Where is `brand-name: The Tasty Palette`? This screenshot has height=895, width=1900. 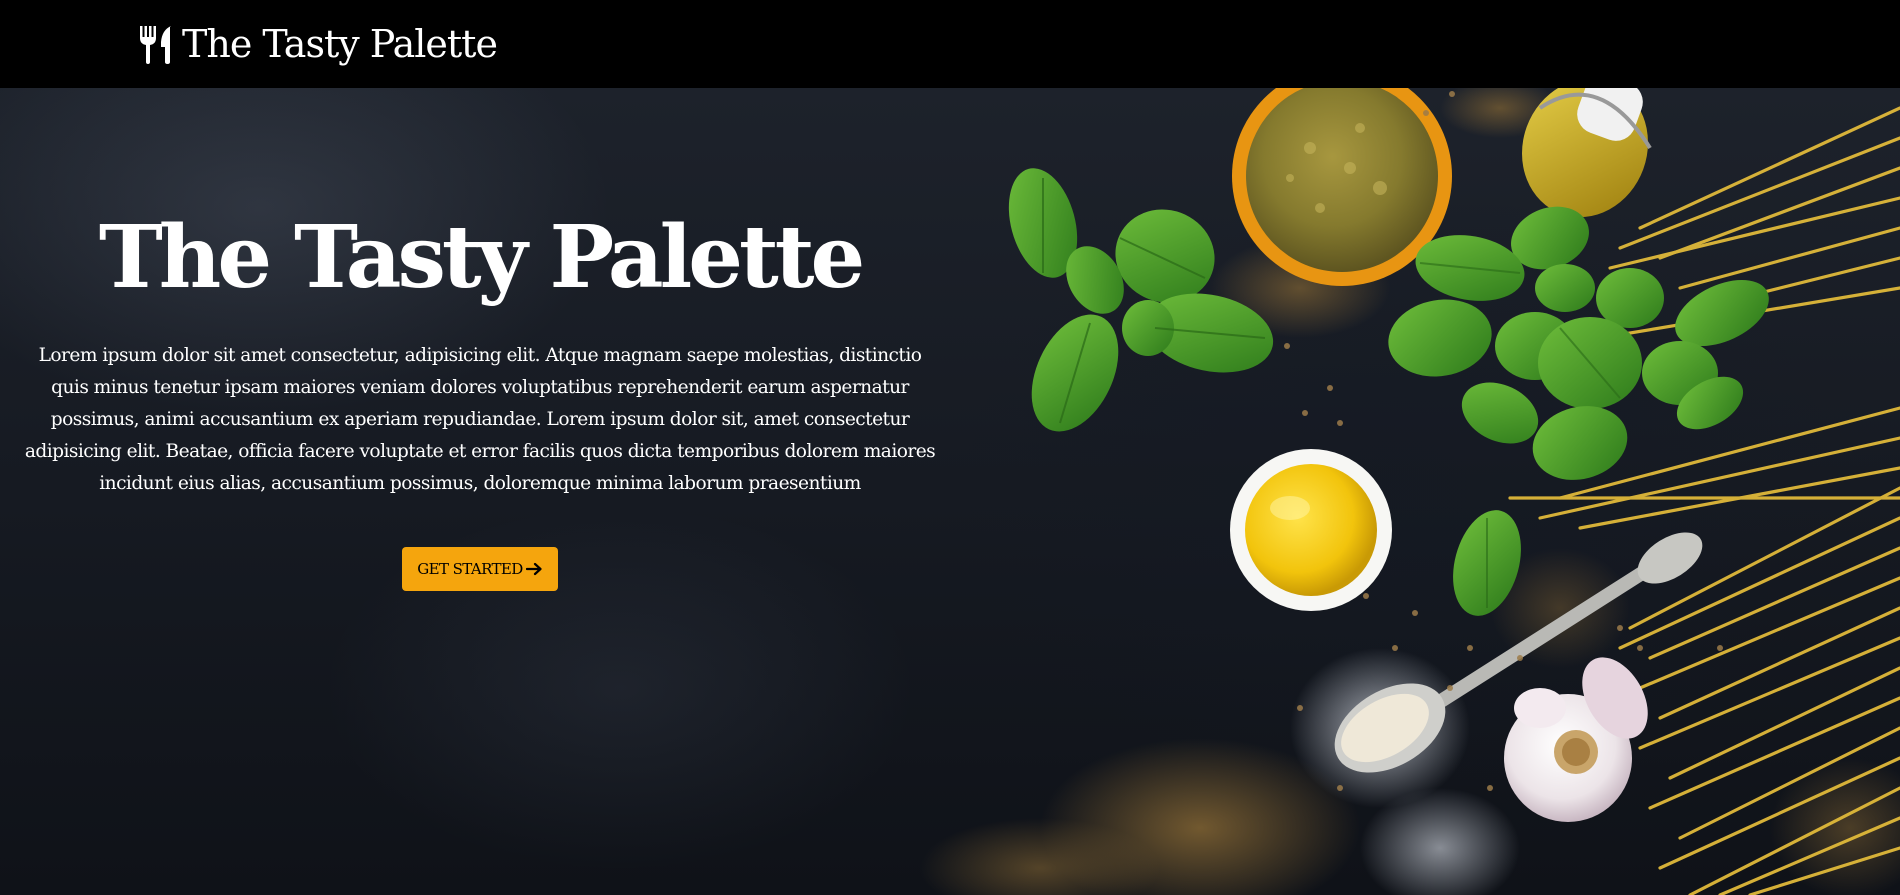
brand-name: The Tasty Palette is located at coordinates (340, 44).